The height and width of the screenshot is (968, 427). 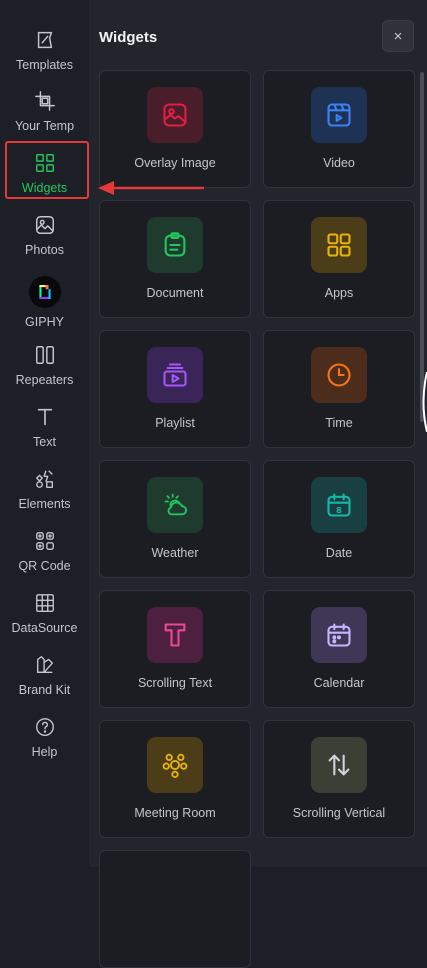 What do you see at coordinates (339, 553) in the screenshot?
I see `widget-label: Date` at bounding box center [339, 553].